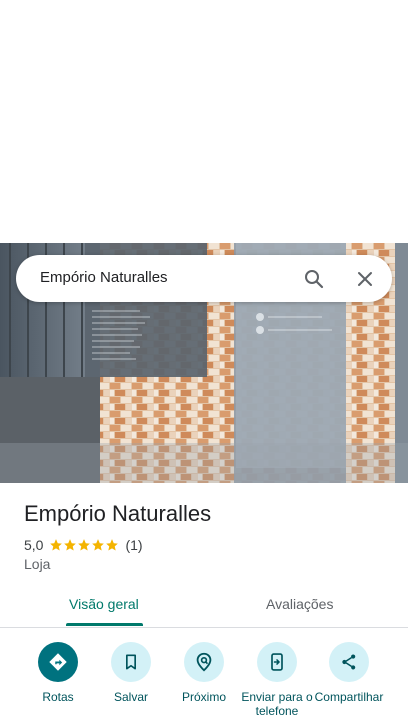 The width and height of the screenshot is (408, 726). Describe the element at coordinates (104, 604) in the screenshot. I see `tab-overview: Visão geral` at that location.